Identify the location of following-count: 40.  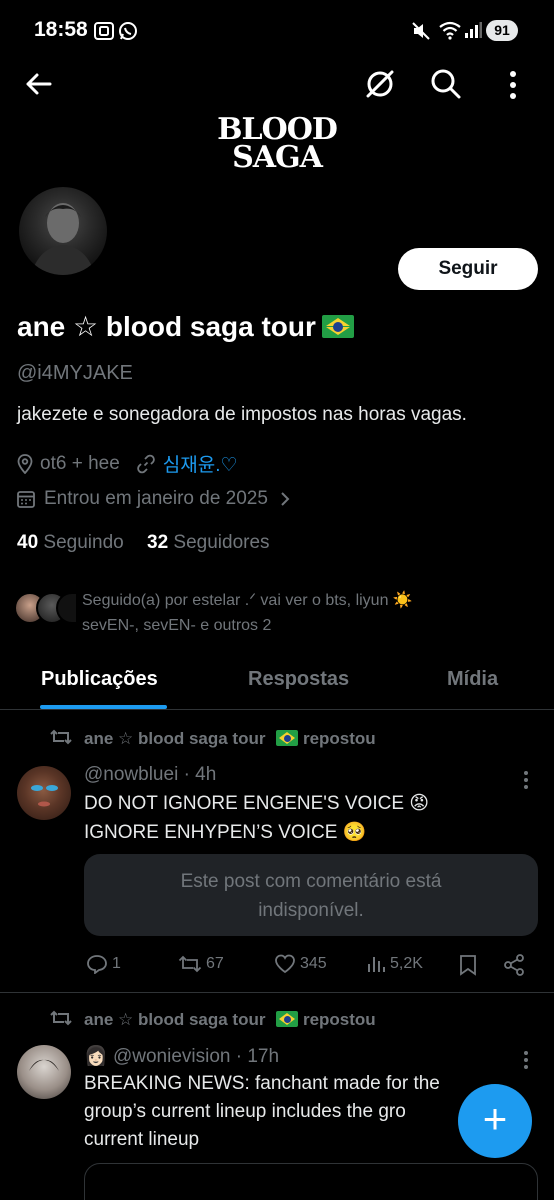
(28, 542).